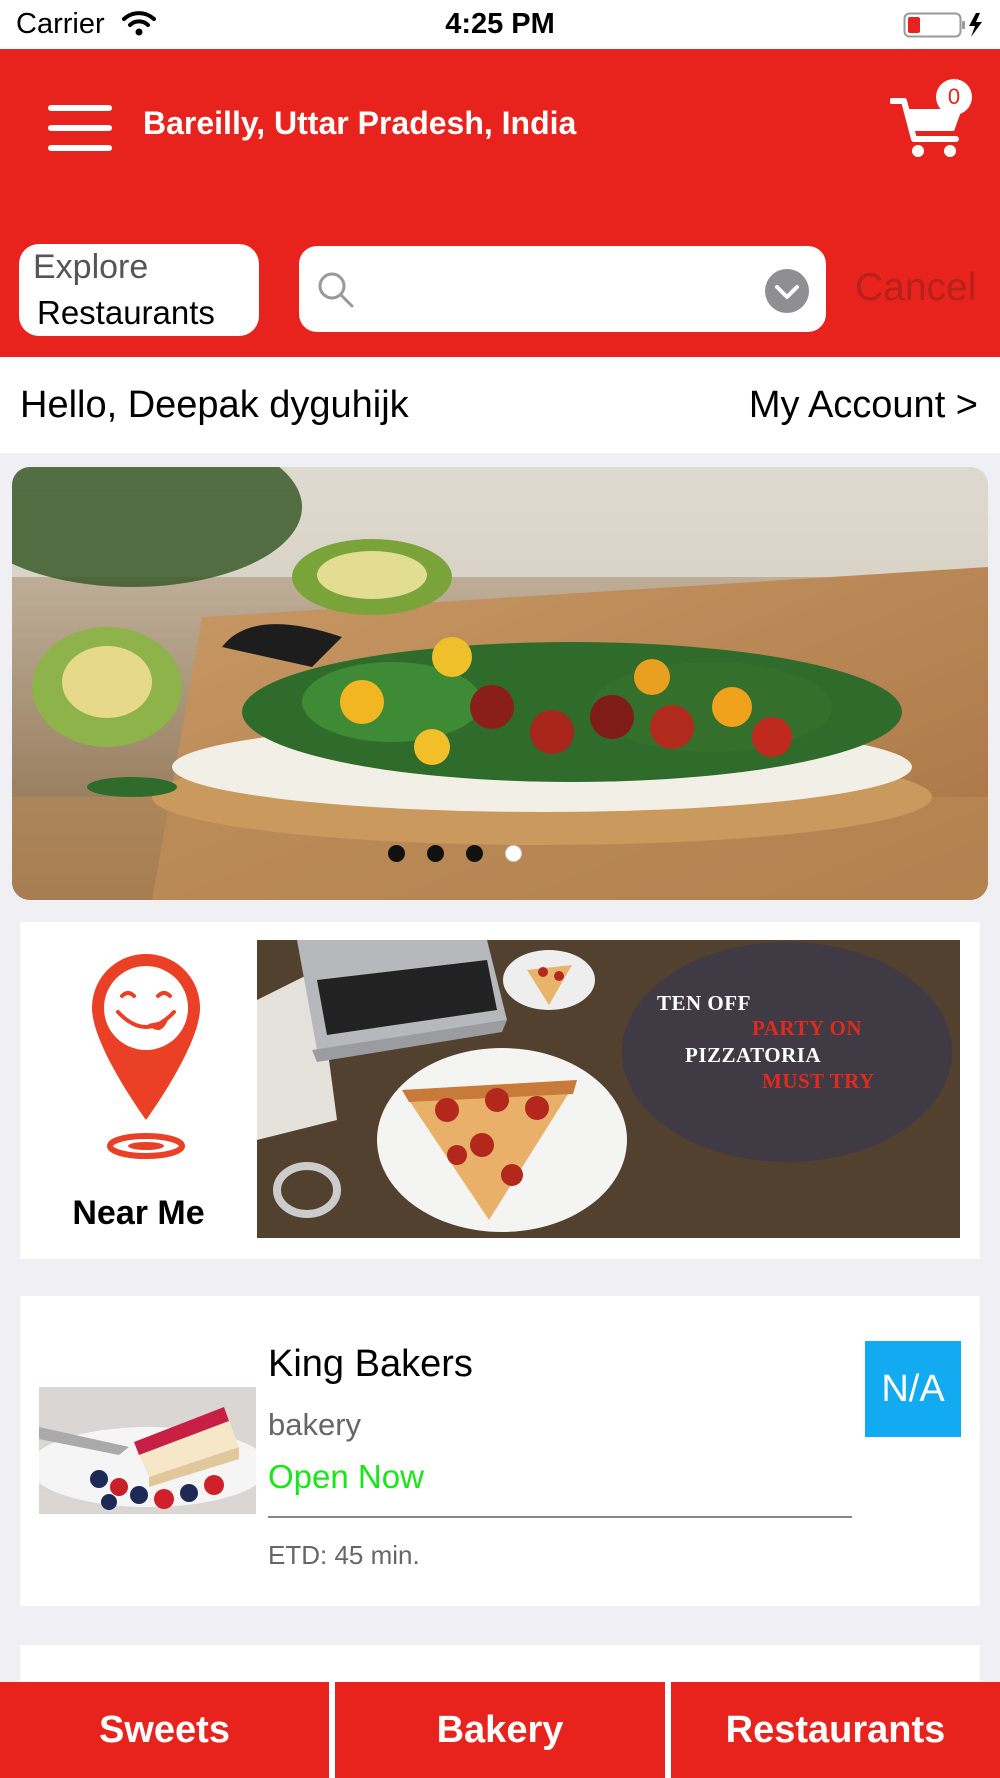 The image size is (1000, 1778). I want to click on menu-icon, so click(80, 129).